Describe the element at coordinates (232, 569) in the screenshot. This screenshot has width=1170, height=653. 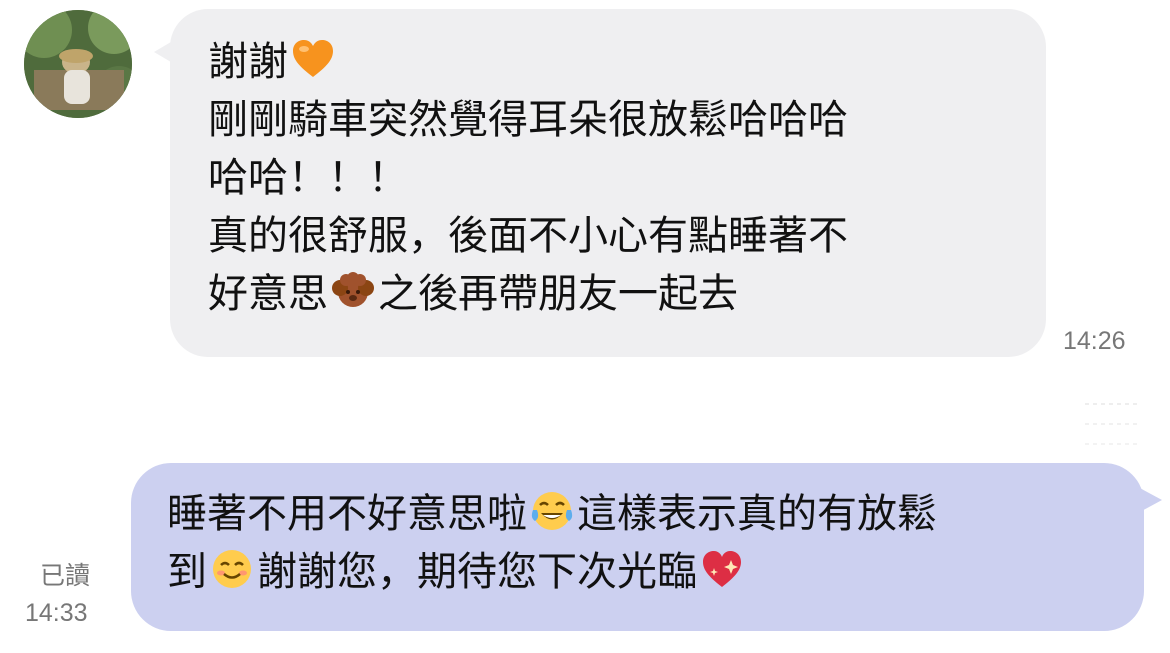
I see `smiling-blush-icon` at that location.